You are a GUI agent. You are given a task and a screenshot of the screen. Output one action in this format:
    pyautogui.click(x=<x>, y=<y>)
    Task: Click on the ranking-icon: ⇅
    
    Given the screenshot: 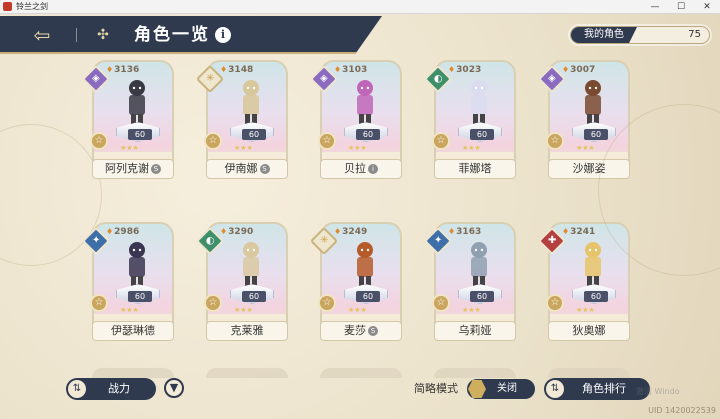 What is the action you would take?
    pyautogui.click(x=555, y=389)
    